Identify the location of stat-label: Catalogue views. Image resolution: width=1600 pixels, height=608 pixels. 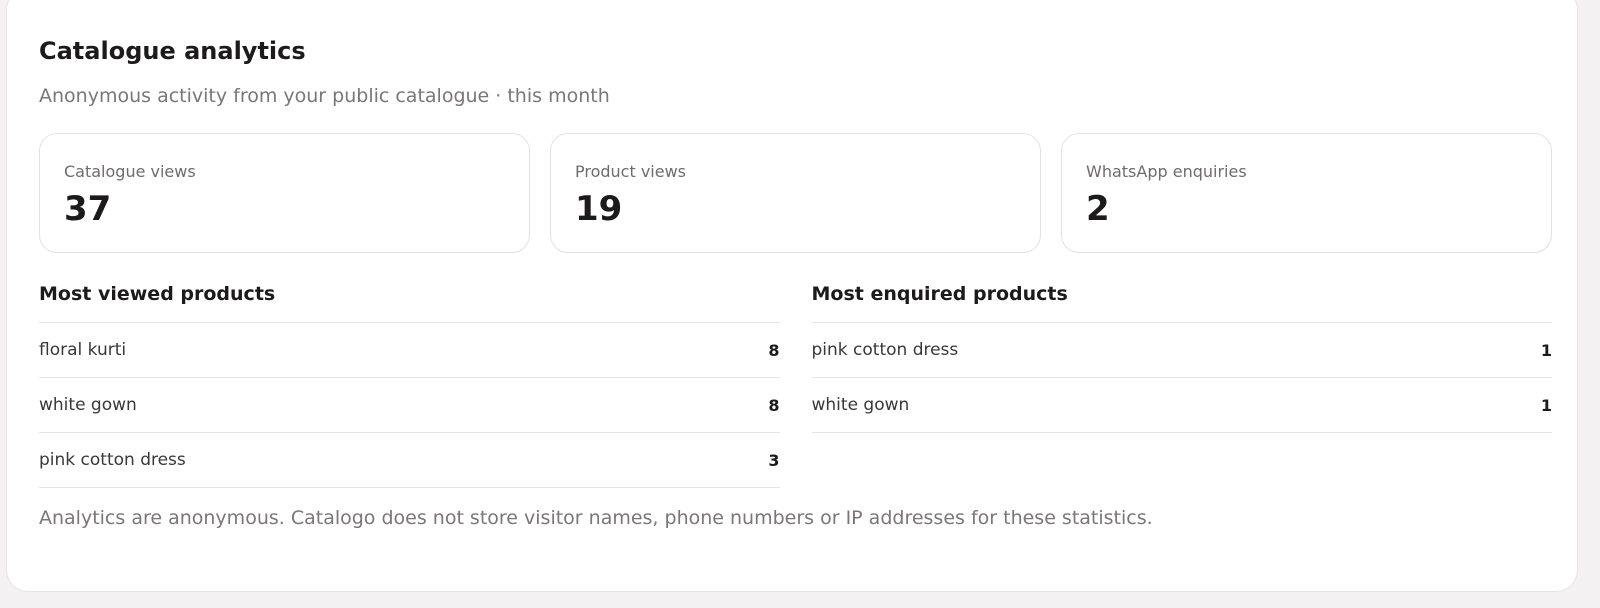
(130, 171).